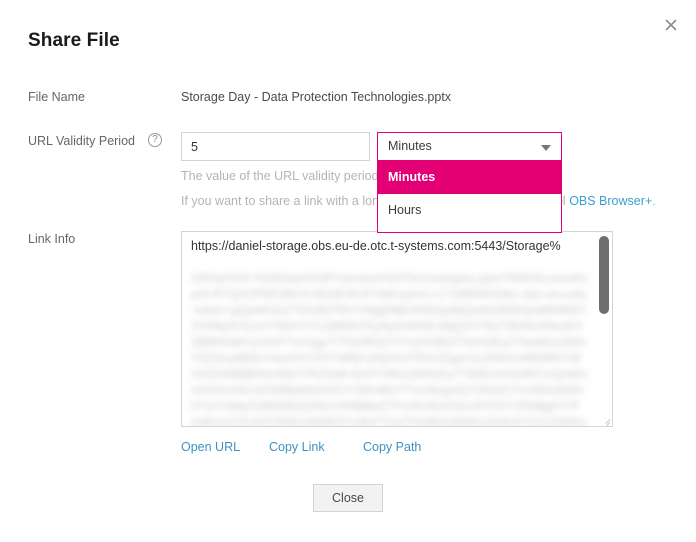 The height and width of the screenshot is (542, 696). Describe the element at coordinates (81, 141) in the screenshot. I see `url-validity-period-label: URL Validity Period` at that location.